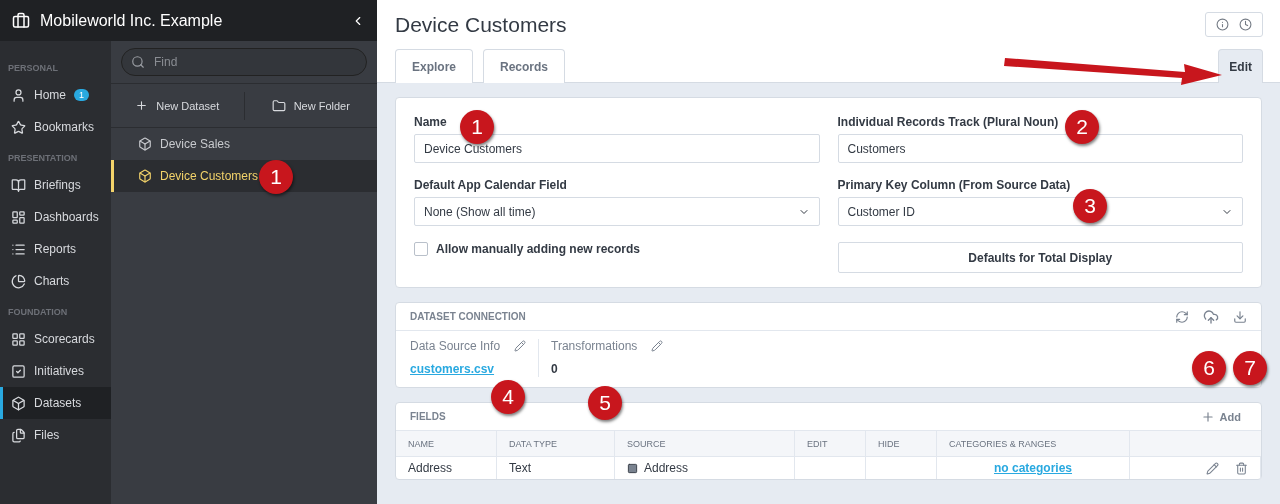 Image resolution: width=1280 pixels, height=504 pixels. What do you see at coordinates (310, 105) in the screenshot?
I see `new-folder-button: New Folder` at bounding box center [310, 105].